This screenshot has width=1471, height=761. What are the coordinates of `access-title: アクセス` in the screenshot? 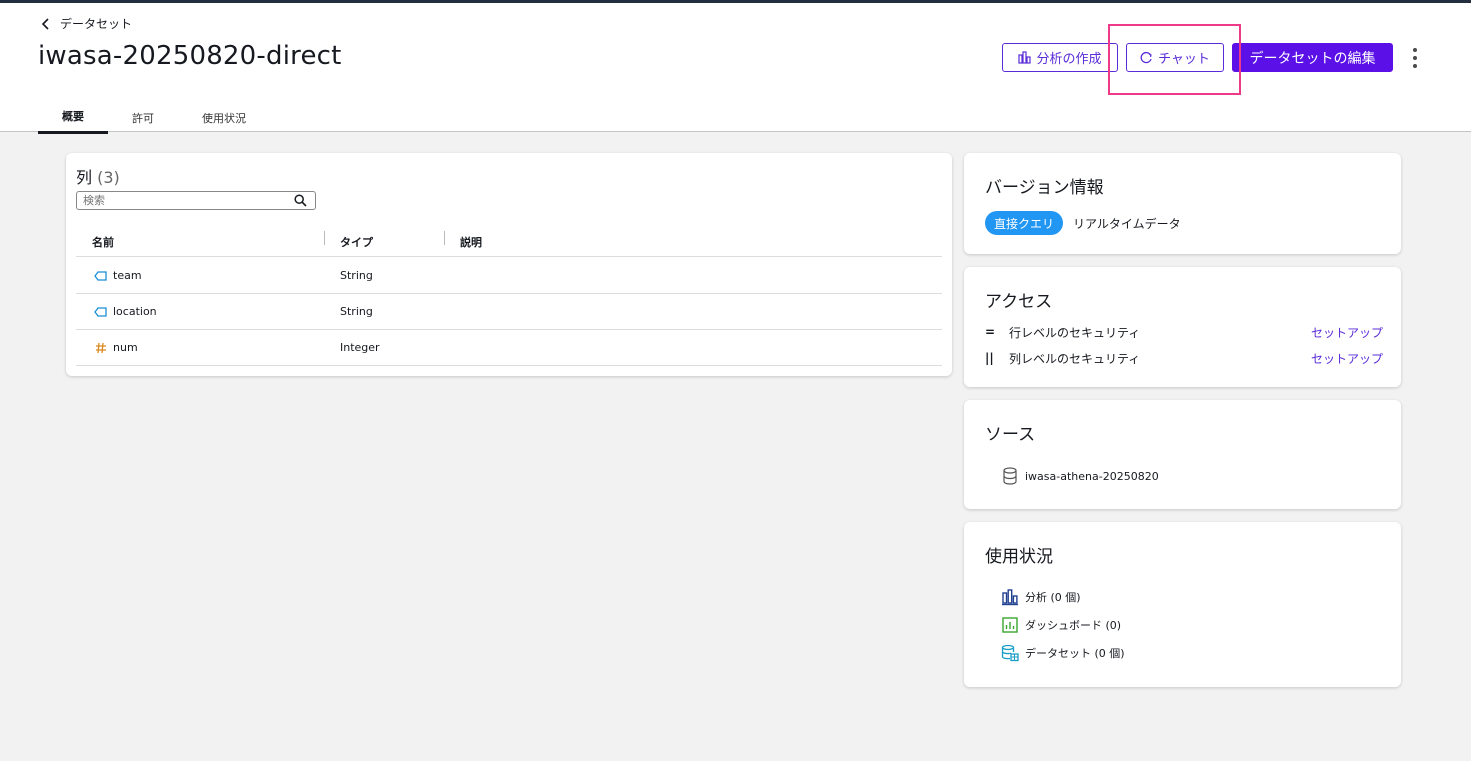 It's located at (1019, 302).